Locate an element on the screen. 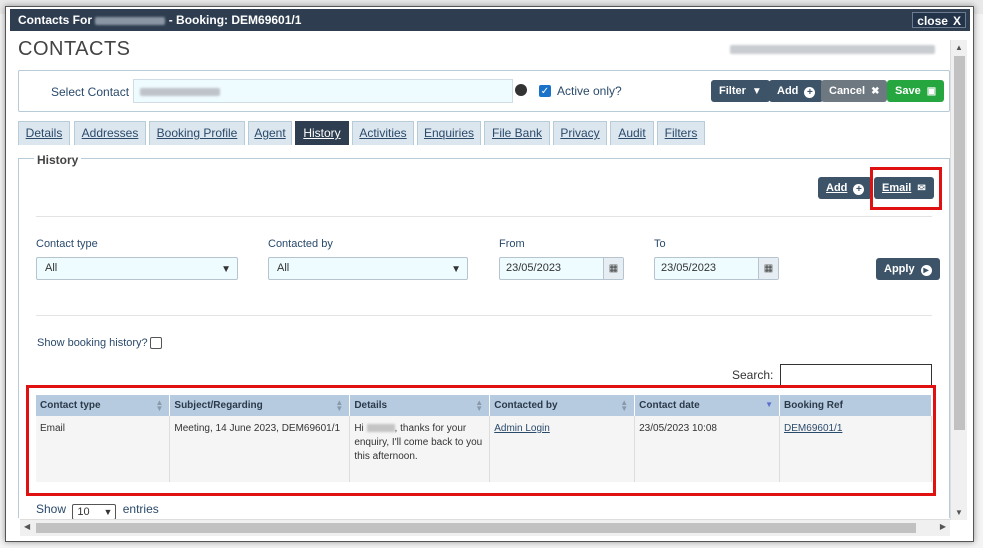  show-booking-history-checkbox is located at coordinates (156, 343).